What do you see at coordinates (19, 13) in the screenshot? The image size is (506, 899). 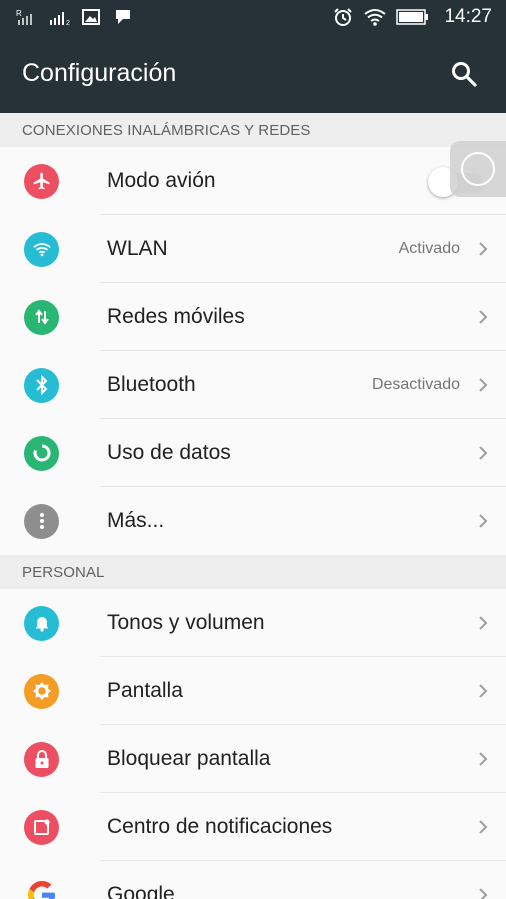 I see `svg-text: R` at bounding box center [19, 13].